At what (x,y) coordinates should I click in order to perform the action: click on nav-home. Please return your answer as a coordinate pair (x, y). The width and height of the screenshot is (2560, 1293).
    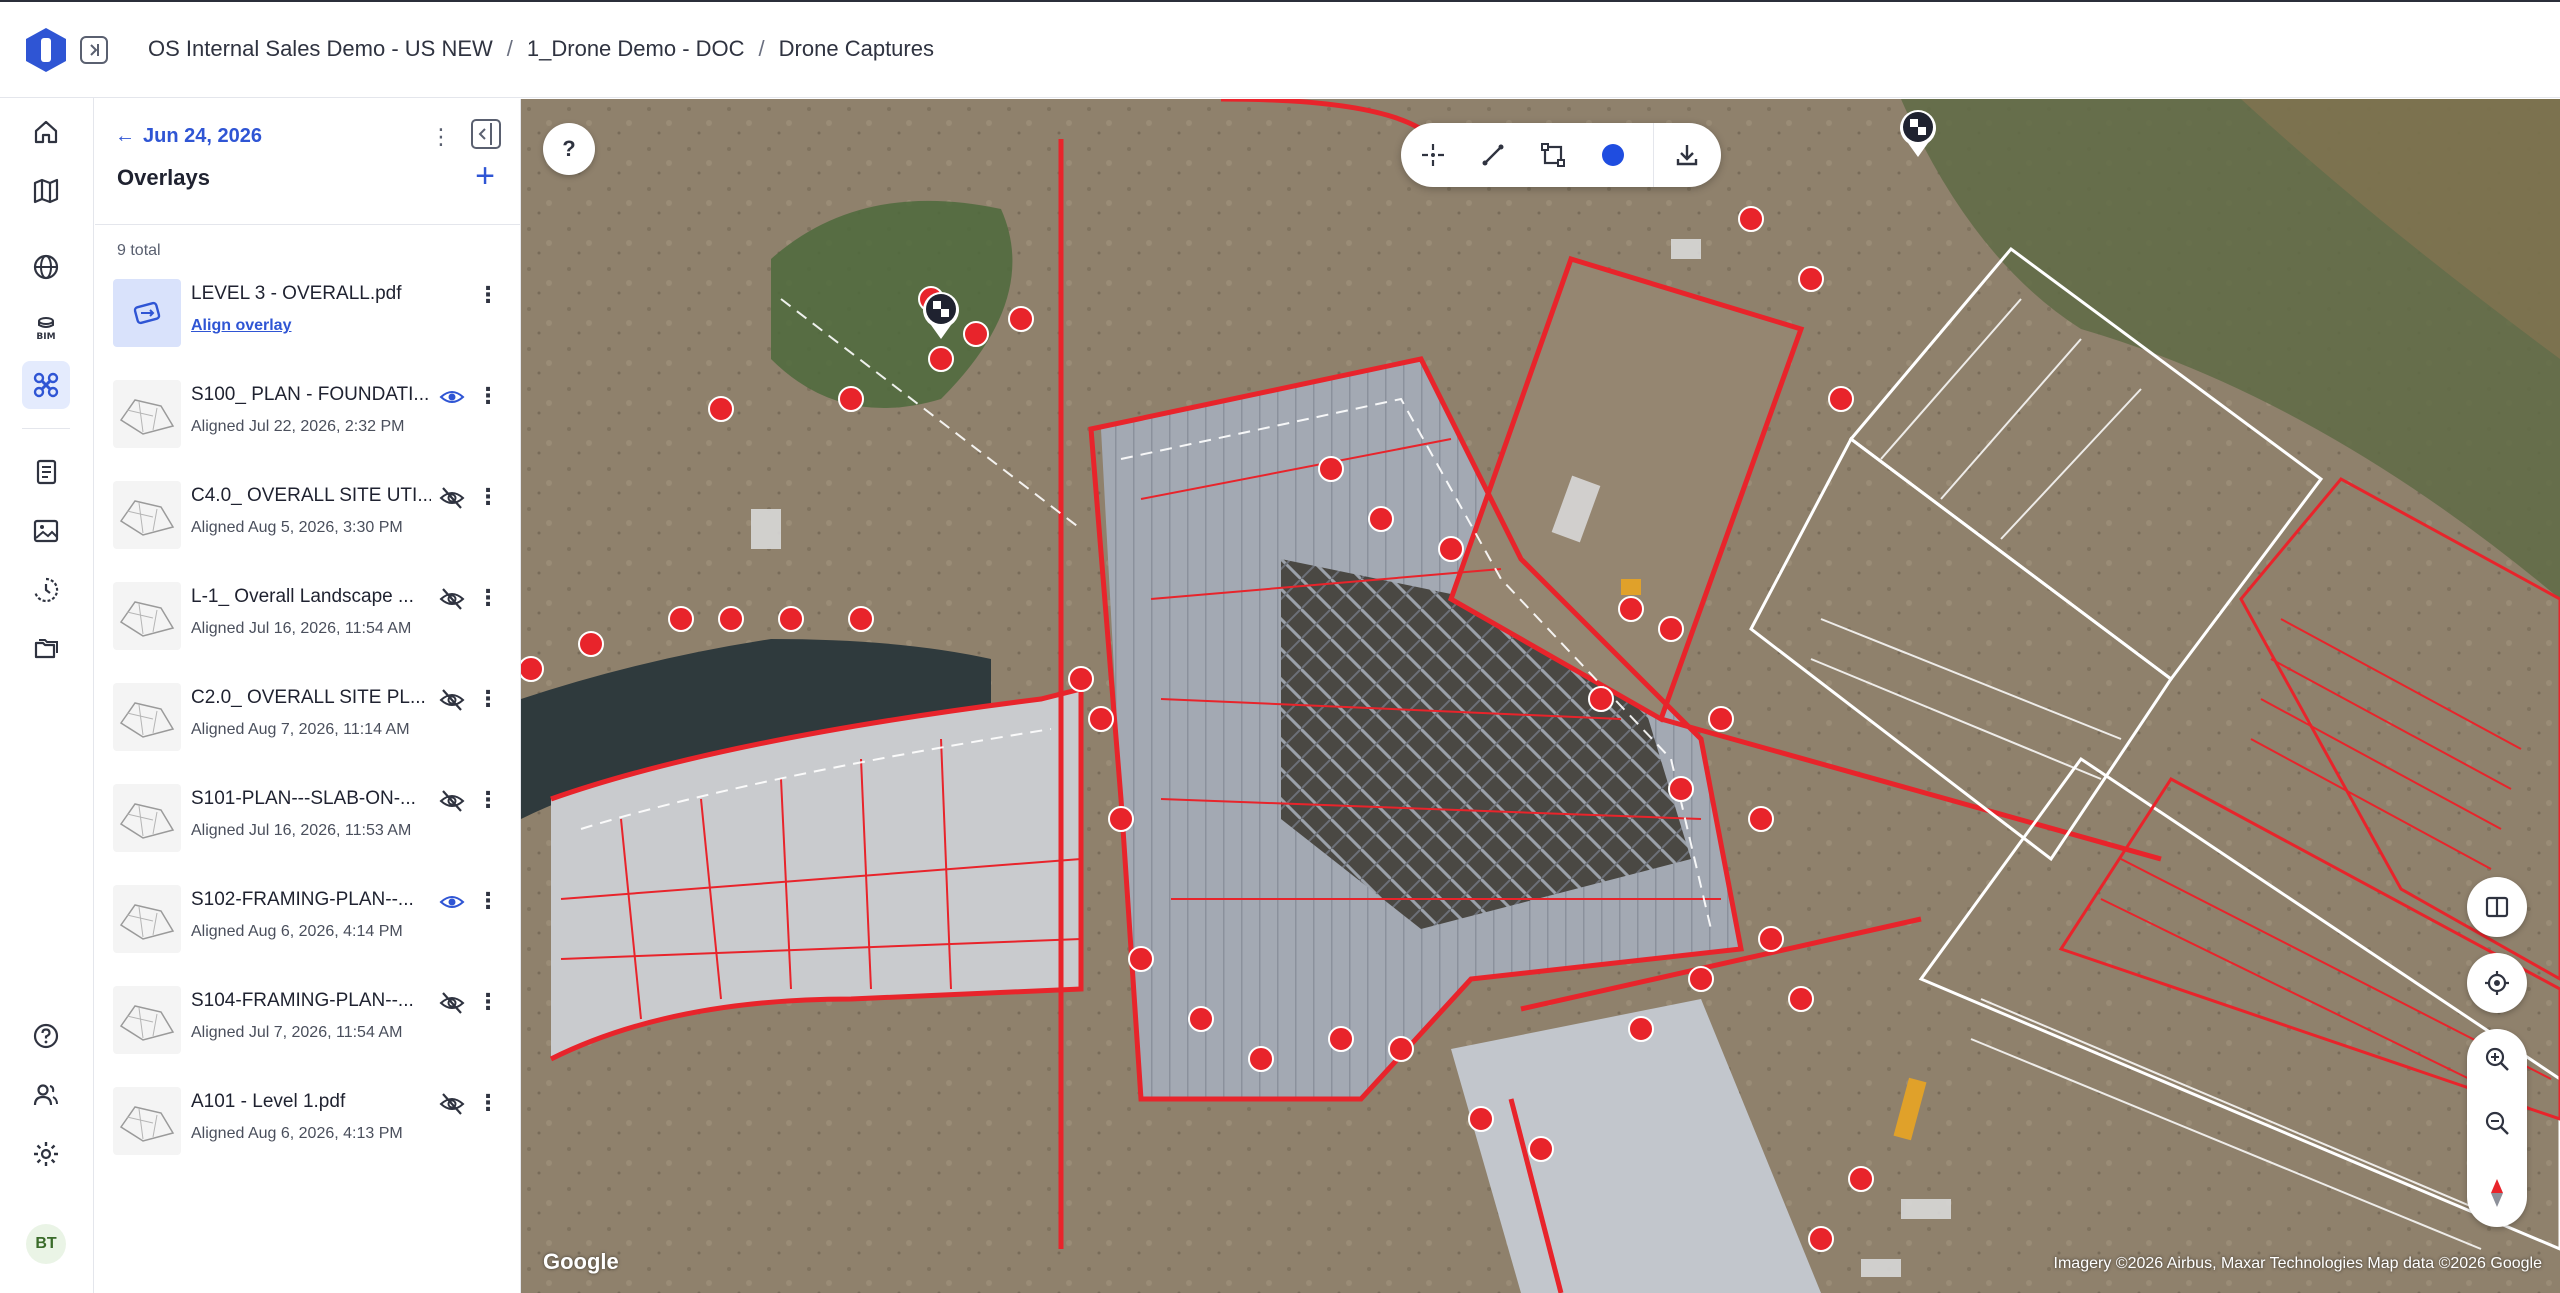
    Looking at the image, I should click on (46, 132).